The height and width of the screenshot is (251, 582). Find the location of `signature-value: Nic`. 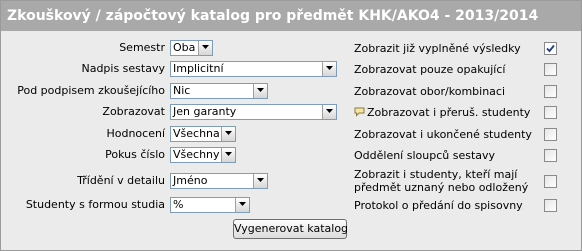

signature-value: Nic is located at coordinates (182, 90).